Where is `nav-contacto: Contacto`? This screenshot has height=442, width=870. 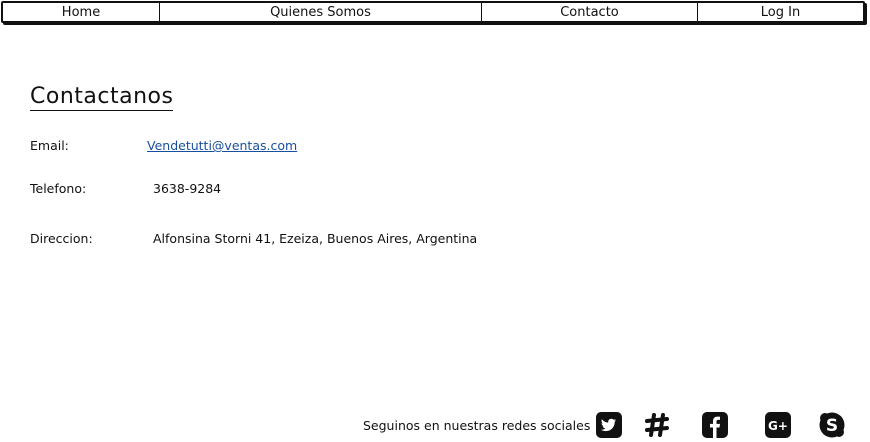
nav-contacto: Contacto is located at coordinates (590, 12).